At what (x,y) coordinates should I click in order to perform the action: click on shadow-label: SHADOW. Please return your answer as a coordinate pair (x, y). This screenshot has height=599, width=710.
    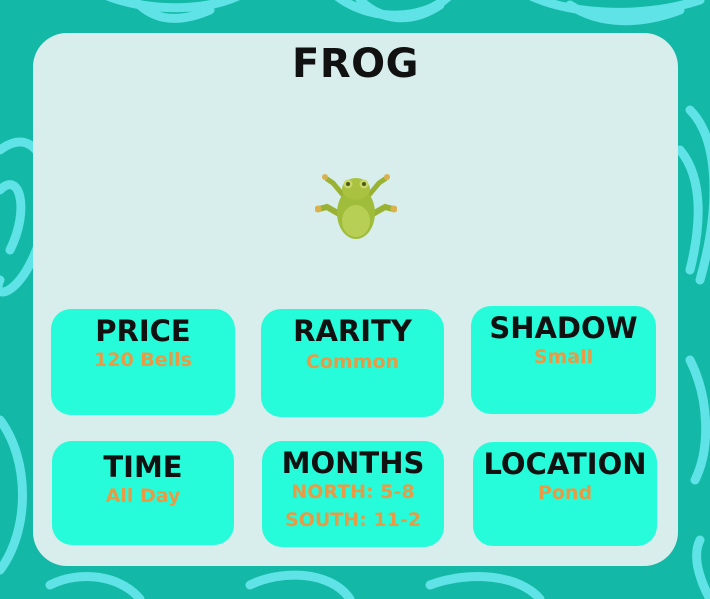
    Looking at the image, I should click on (563, 328).